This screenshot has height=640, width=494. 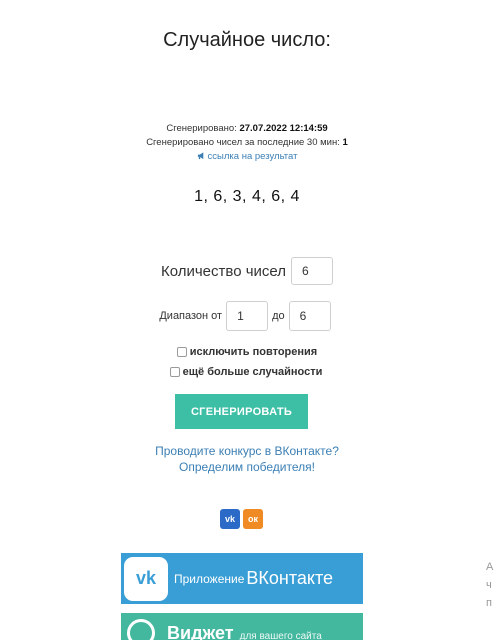 What do you see at coordinates (209, 578) in the screenshot?
I see `vk-app-banner-small-text: Приложение` at bounding box center [209, 578].